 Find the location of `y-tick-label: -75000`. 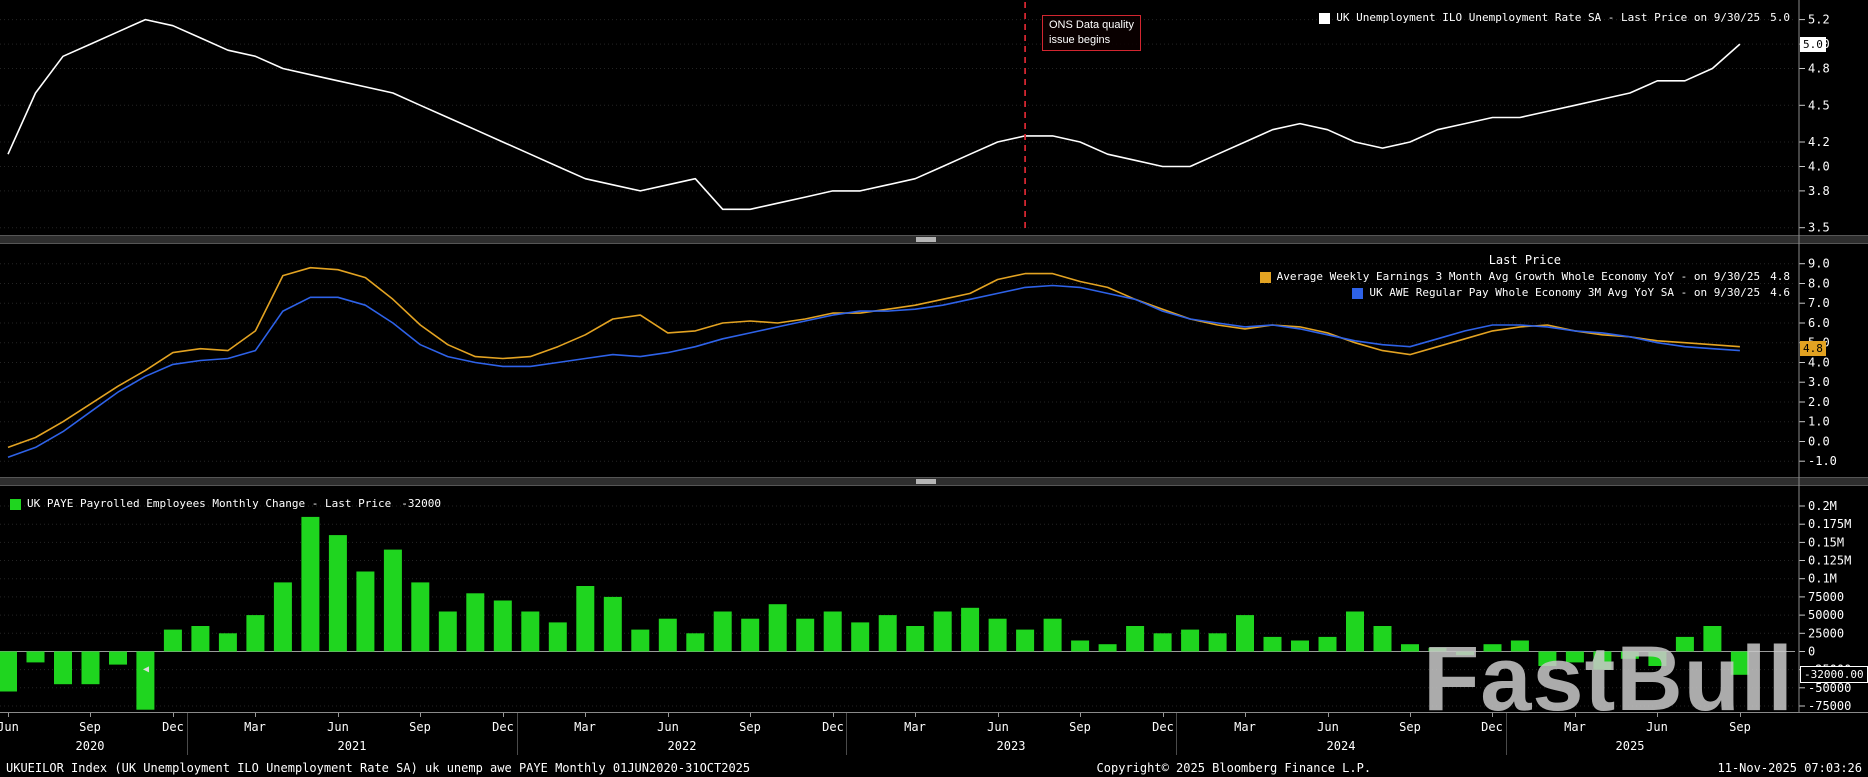

y-tick-label: -75000 is located at coordinates (1829, 705).